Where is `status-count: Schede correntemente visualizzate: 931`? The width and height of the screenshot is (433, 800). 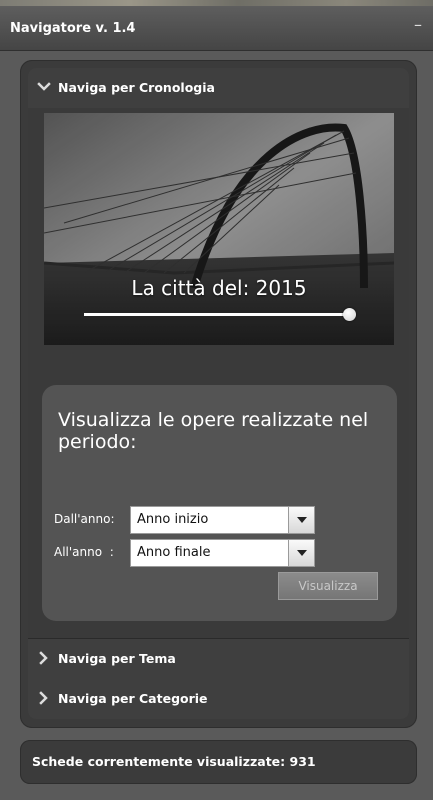 status-count: Schede correntemente visualizzate: 931 is located at coordinates (174, 761).